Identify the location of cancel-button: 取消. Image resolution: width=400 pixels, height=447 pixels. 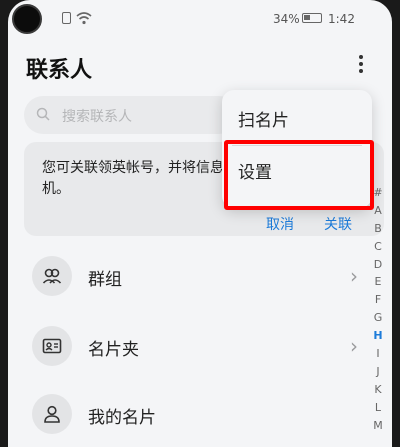
(280, 224).